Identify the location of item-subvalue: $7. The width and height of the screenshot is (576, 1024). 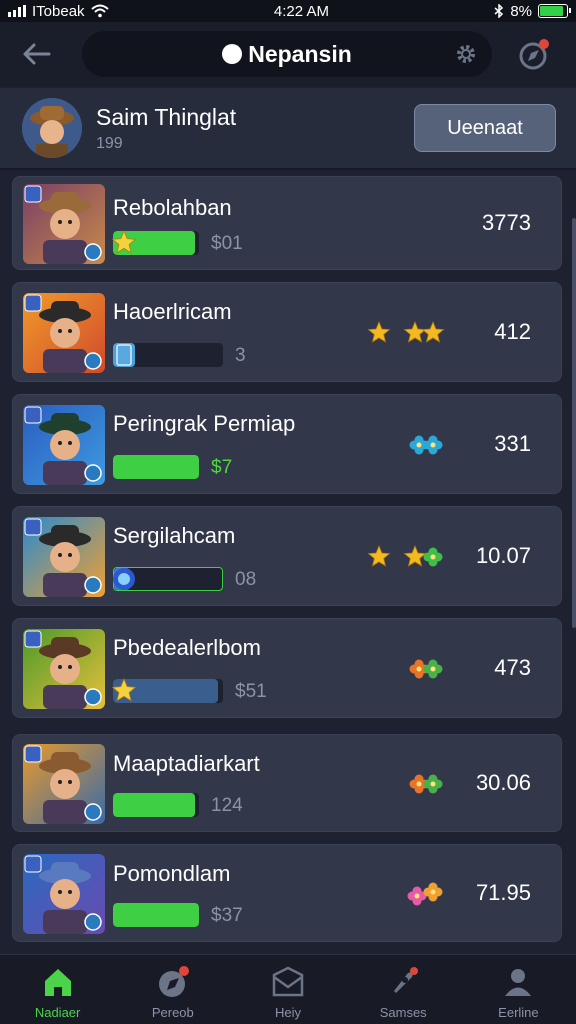
(222, 467).